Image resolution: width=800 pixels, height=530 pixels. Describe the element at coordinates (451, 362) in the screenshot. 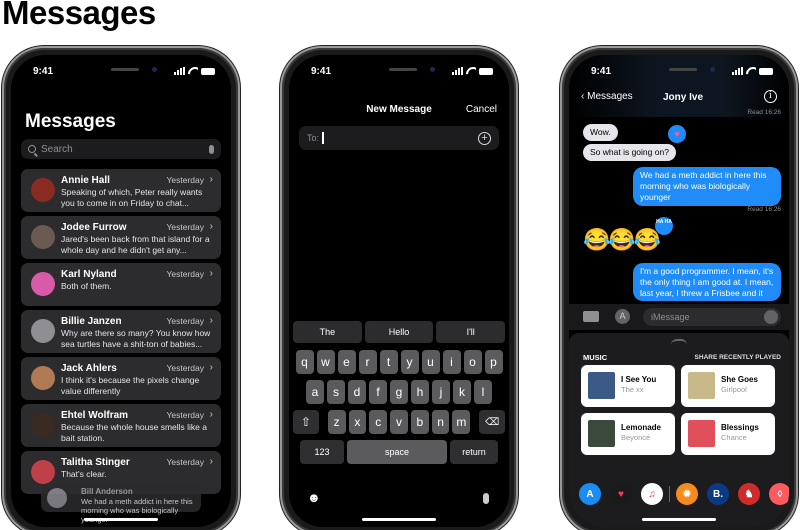

I see `key-i: i` at that location.